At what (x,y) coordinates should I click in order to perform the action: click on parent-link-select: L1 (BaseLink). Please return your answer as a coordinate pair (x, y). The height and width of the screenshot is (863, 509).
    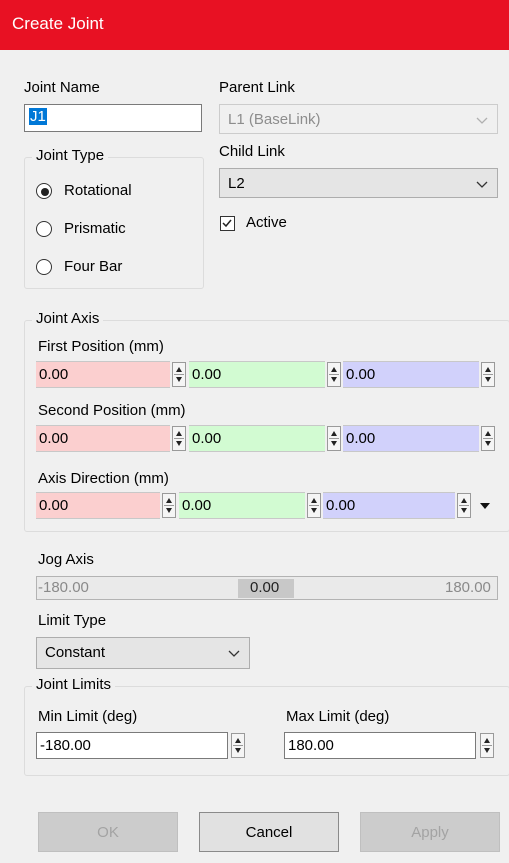
    Looking at the image, I should click on (358, 119).